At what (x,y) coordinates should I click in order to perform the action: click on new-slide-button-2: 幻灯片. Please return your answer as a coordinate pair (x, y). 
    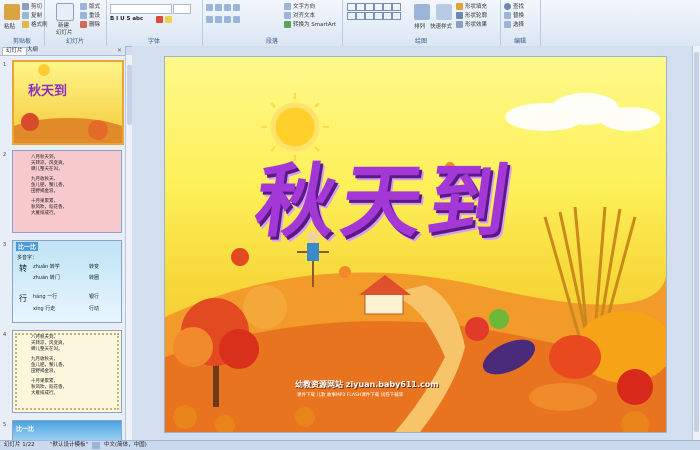
    Looking at the image, I should click on (64, 32).